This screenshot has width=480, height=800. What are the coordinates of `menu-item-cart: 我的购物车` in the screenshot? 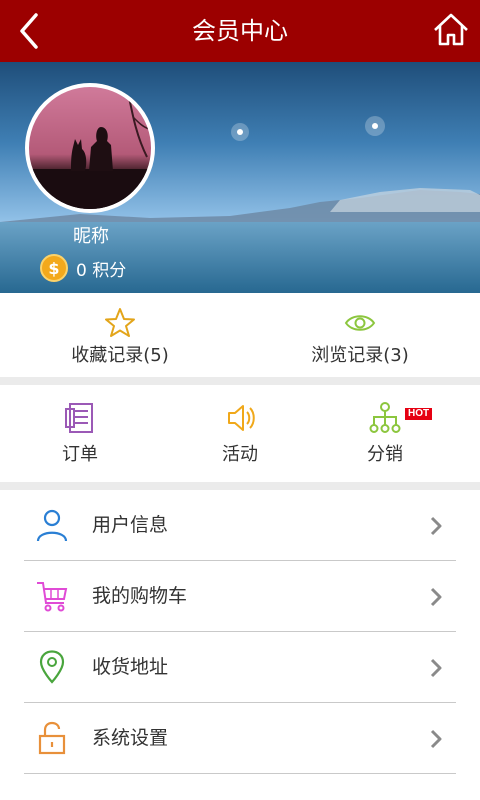 It's located at (240, 596).